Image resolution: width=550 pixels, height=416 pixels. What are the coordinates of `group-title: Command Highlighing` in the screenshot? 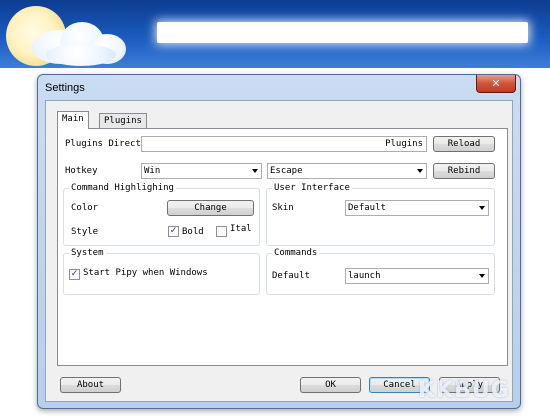 It's located at (122, 188).